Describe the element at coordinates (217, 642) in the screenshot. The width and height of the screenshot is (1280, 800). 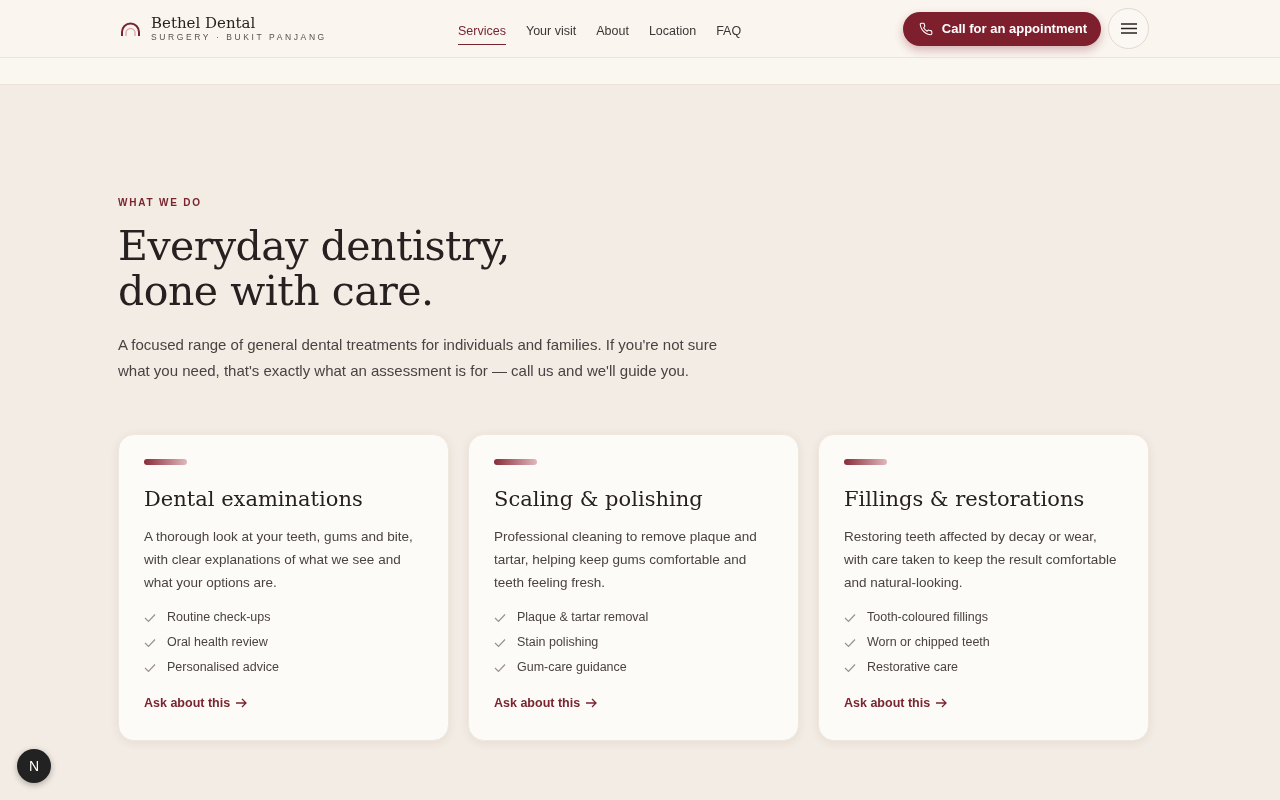
I see `feature-item: Oral health review` at that location.